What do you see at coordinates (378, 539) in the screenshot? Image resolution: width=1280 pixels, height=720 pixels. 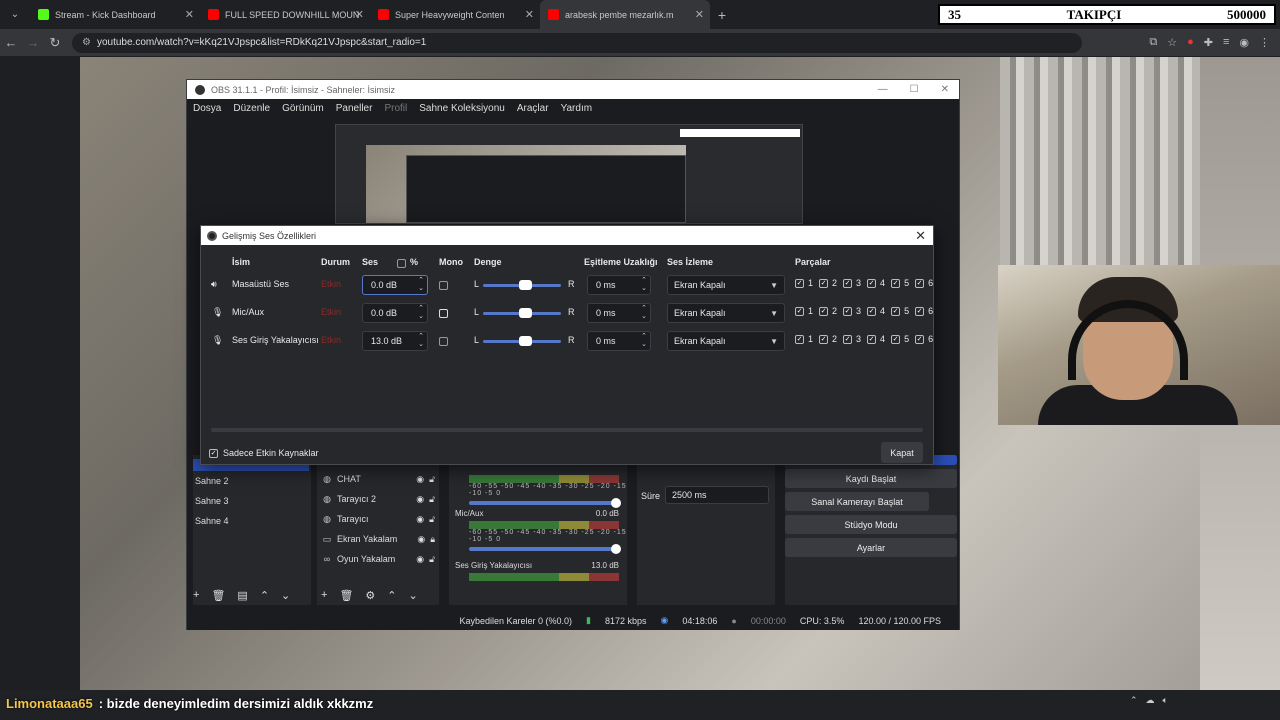 I see `source-item: ▭ Ekran Yakalam ◉ 🔒︎` at bounding box center [378, 539].